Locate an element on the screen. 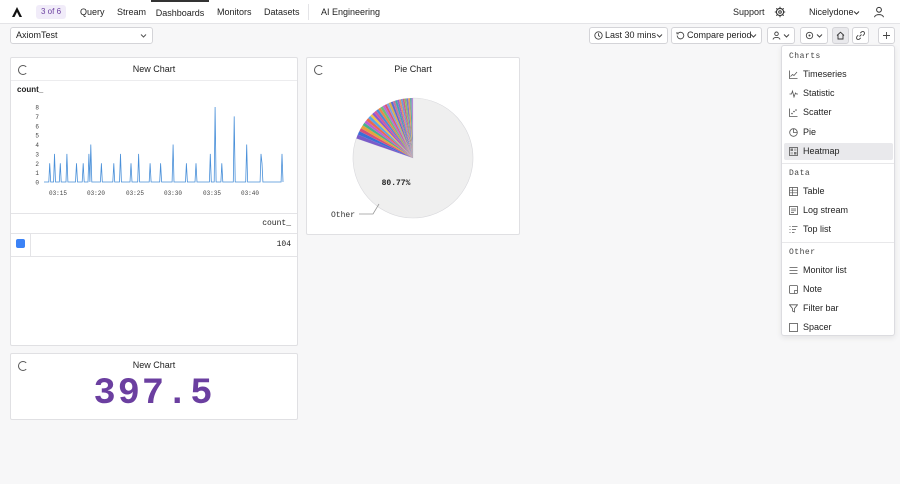  statistic-icon is located at coordinates (793, 94).